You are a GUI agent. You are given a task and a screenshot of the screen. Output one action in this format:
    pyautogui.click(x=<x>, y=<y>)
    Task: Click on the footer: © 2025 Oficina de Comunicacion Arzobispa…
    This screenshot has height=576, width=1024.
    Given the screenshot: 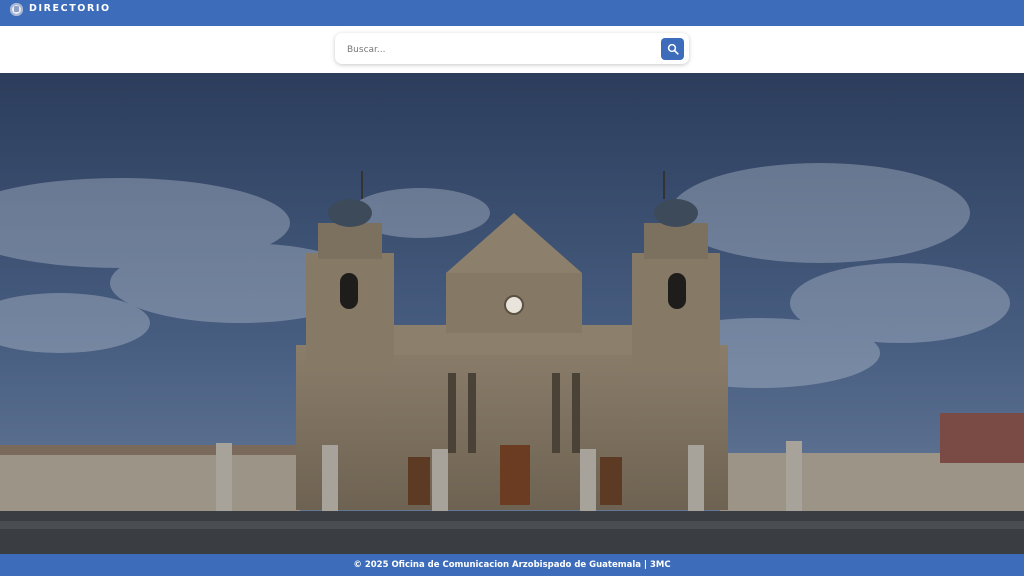 What is the action you would take?
    pyautogui.click(x=512, y=565)
    